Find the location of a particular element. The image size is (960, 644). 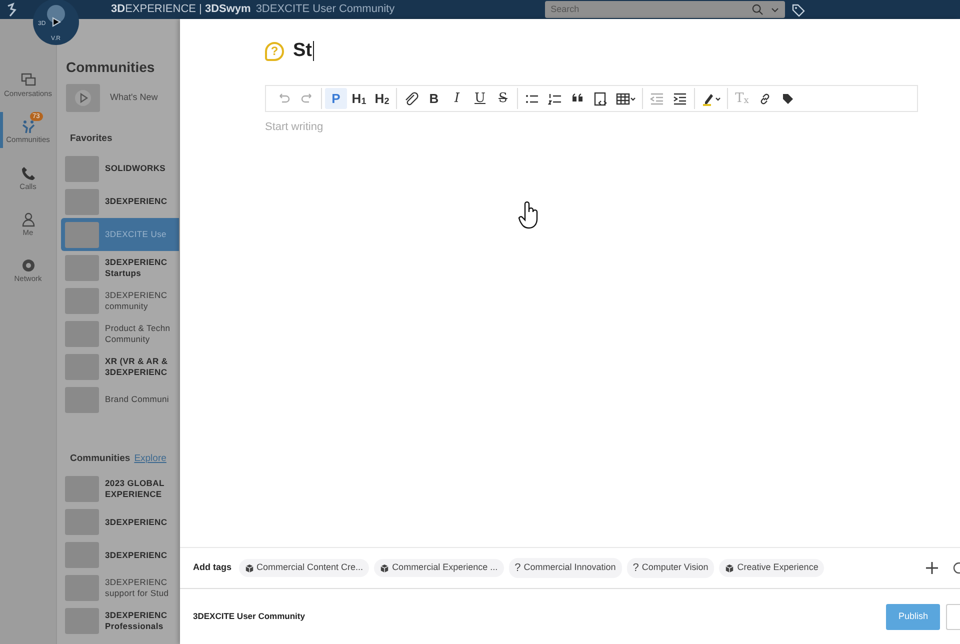

community-item: 3DEXPERIENC support for Stud is located at coordinates (120, 588).